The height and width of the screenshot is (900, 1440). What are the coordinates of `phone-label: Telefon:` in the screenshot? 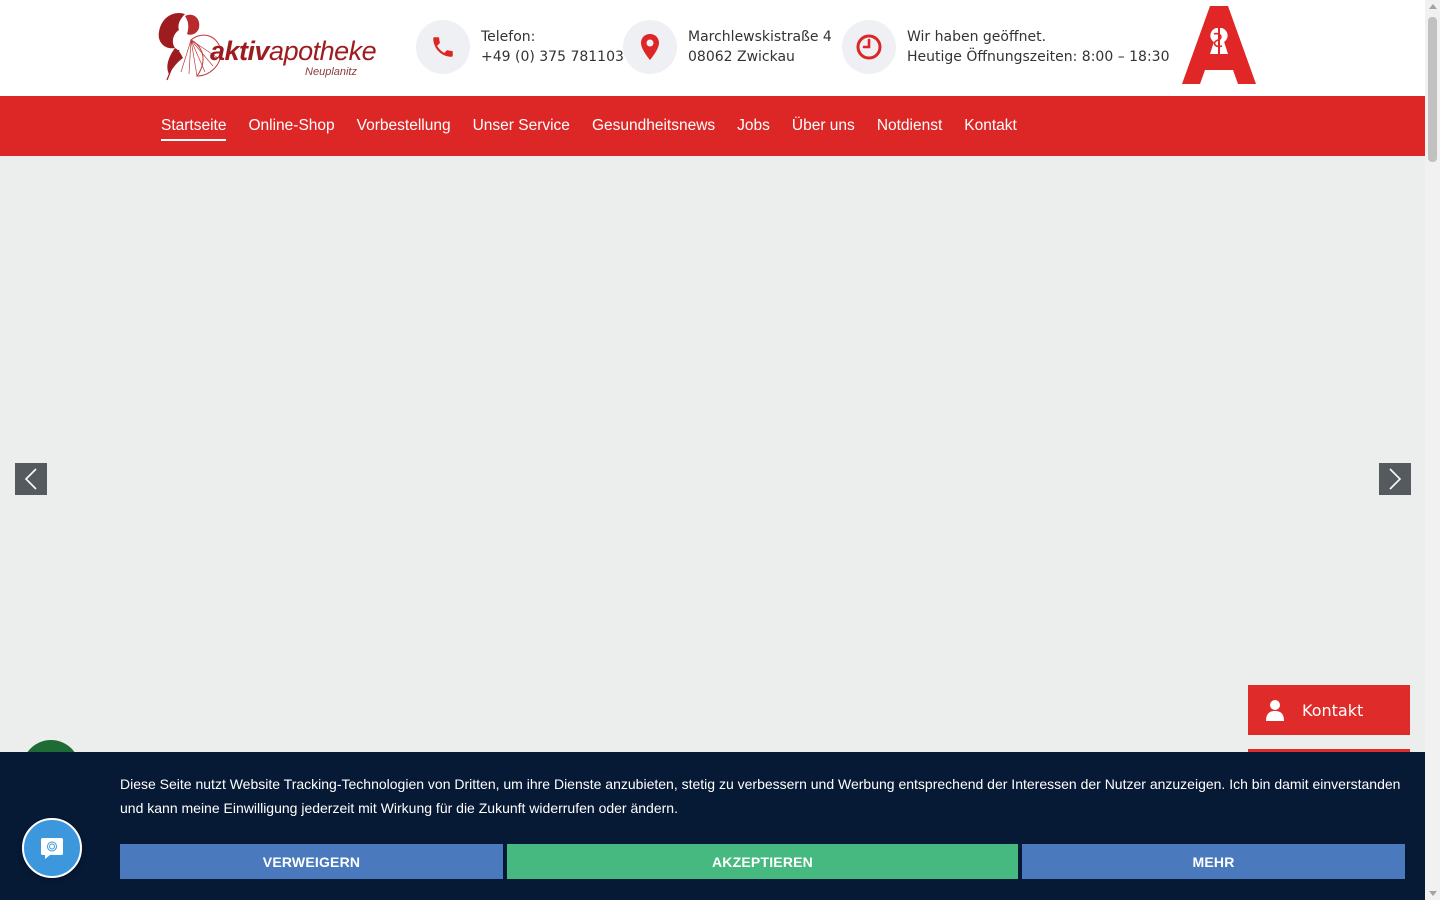 It's located at (508, 37).